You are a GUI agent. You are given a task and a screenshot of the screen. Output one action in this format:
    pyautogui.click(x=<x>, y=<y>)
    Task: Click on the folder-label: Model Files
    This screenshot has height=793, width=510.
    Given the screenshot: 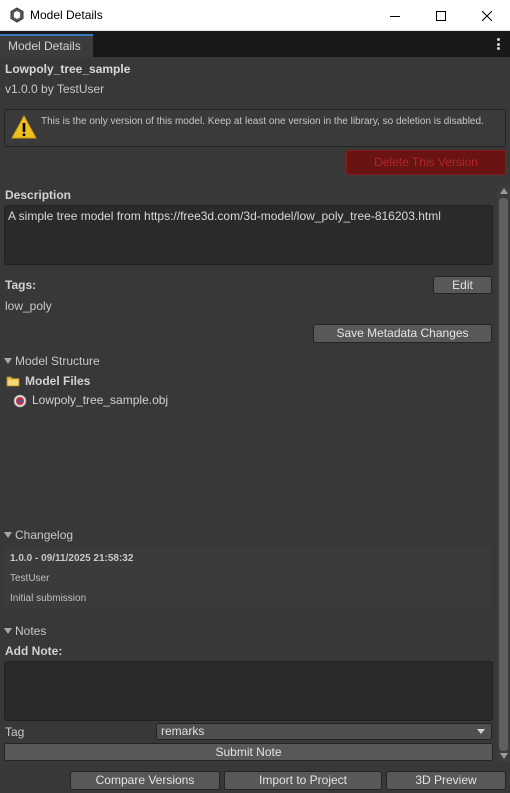 What is the action you would take?
    pyautogui.click(x=58, y=381)
    